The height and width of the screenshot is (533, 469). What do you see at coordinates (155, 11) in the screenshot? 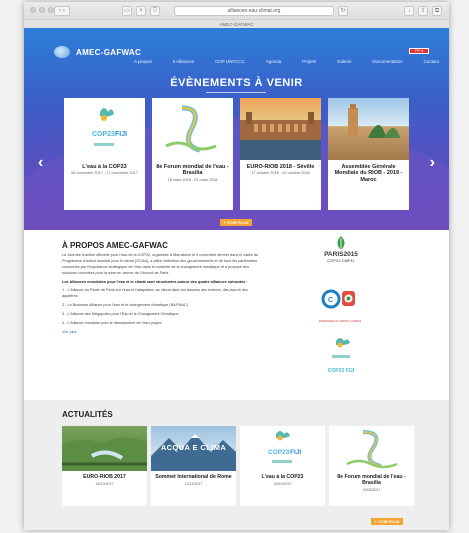
I see `shield-icon: ⛉` at bounding box center [155, 11].